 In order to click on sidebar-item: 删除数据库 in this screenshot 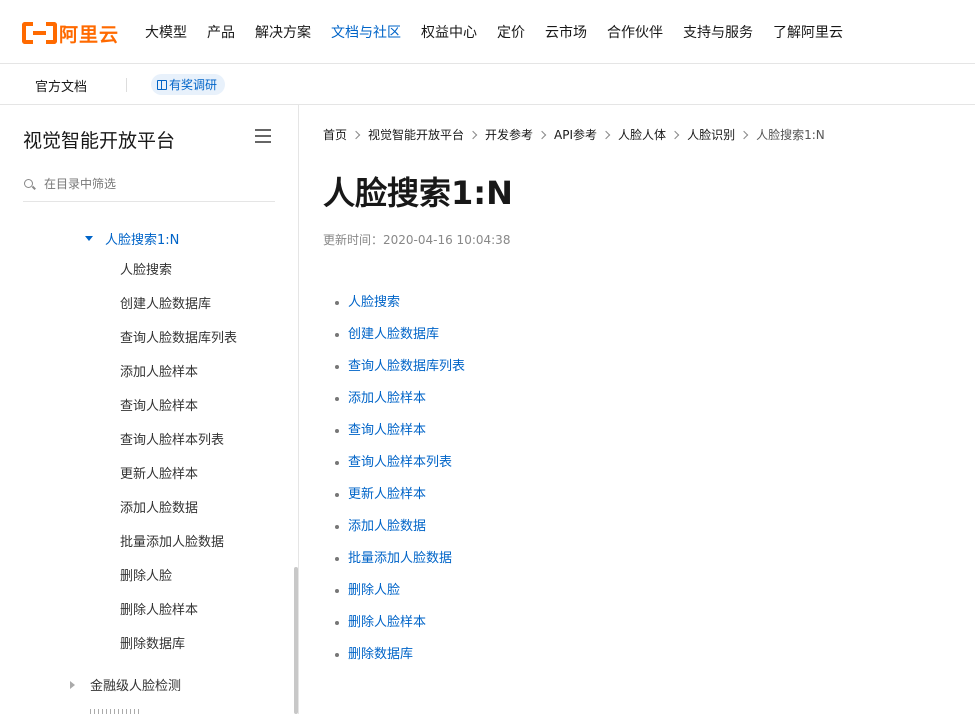, I will do `click(178, 645)`.